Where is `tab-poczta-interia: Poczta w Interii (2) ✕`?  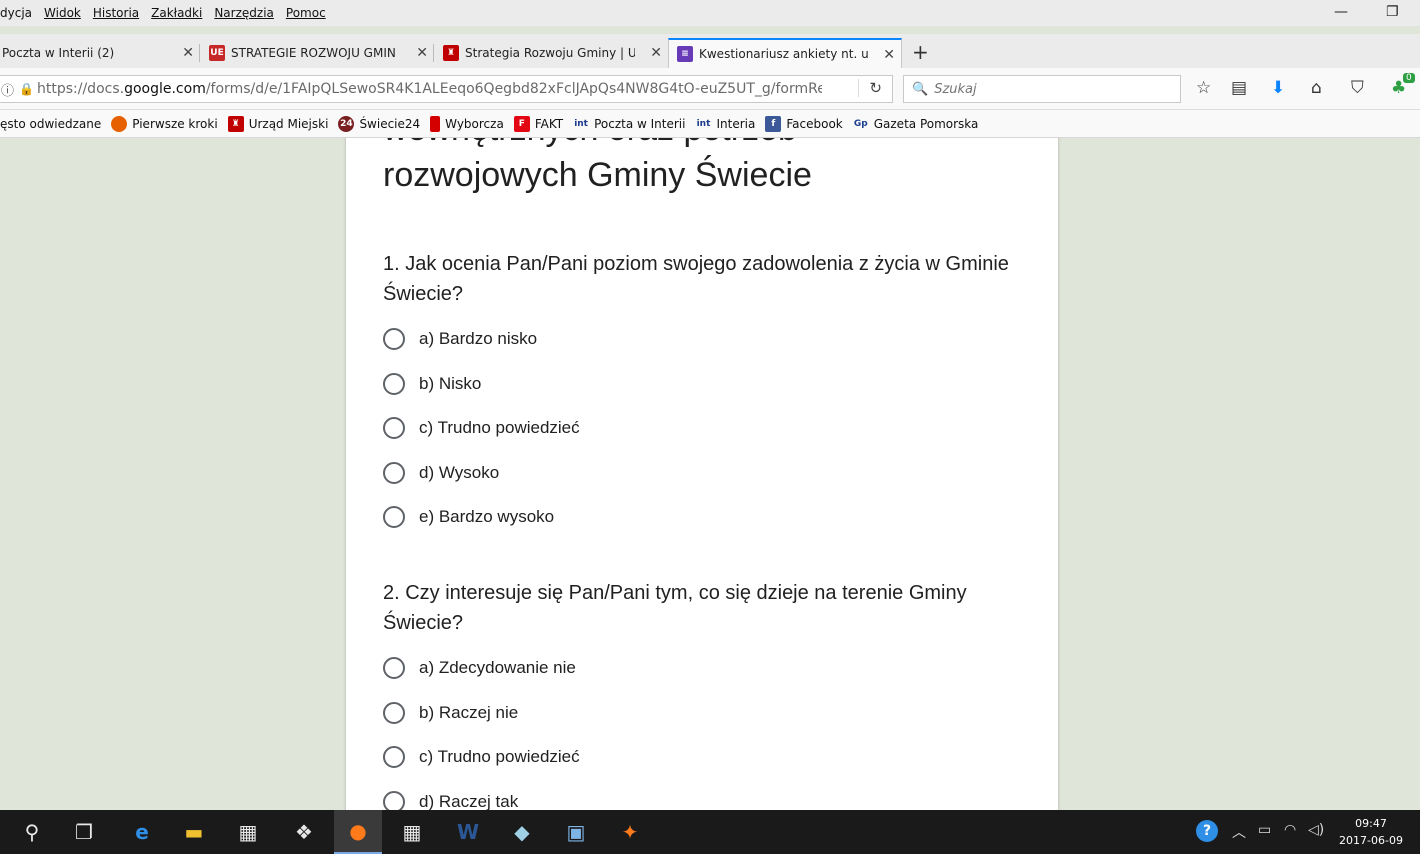 tab-poczta-interia: Poczta w Interii (2) ✕ is located at coordinates (100, 53).